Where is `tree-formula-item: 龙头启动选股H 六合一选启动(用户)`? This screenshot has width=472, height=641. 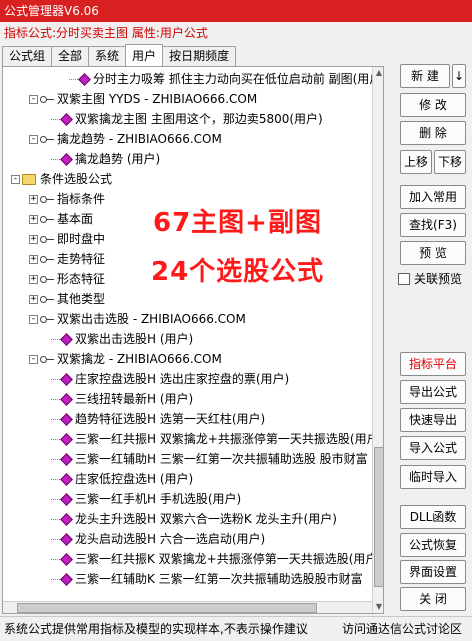
tree-formula-item: 龙头启动选股H 六合一选启动(用户) is located at coordinates (158, 539).